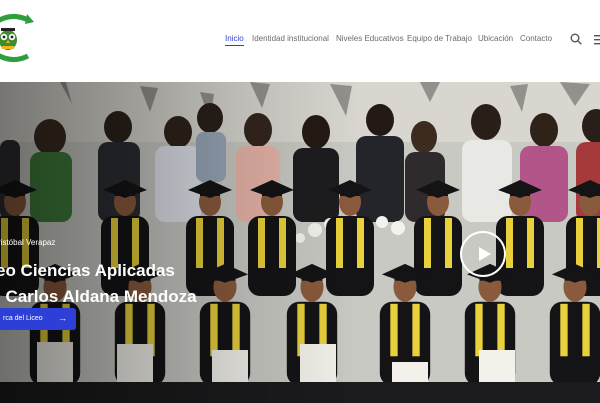 The image size is (600, 403). Describe the element at coordinates (370, 38) in the screenshot. I see `nav-item-niveles-educativos: Niveles Educativos` at that location.